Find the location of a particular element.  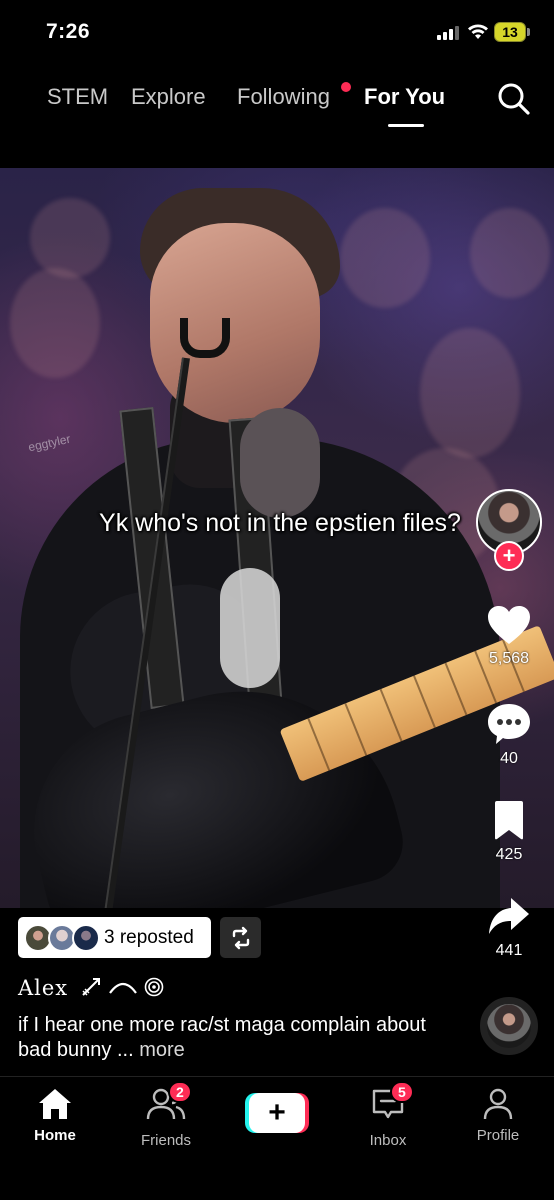

battery-level: 13 is located at coordinates (510, 32).